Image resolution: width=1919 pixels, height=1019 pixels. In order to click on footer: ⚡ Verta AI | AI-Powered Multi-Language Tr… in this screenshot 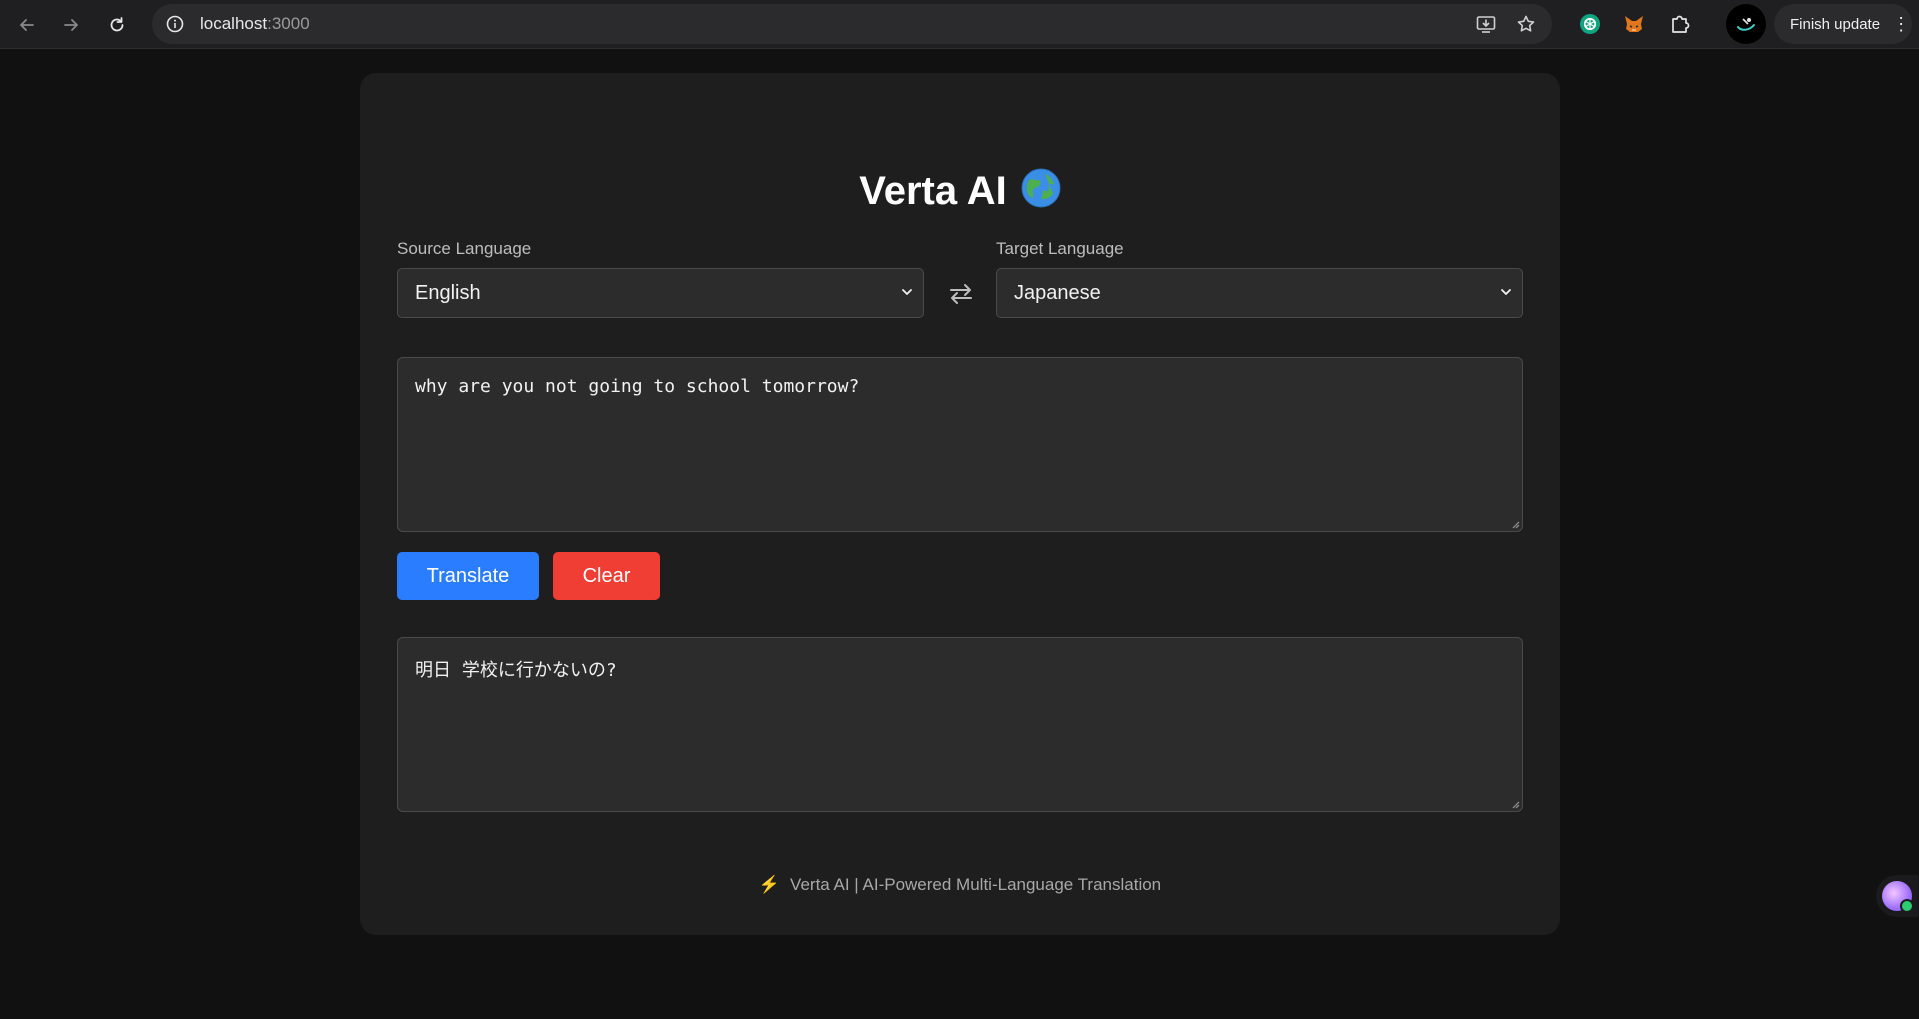, I will do `click(960, 885)`.